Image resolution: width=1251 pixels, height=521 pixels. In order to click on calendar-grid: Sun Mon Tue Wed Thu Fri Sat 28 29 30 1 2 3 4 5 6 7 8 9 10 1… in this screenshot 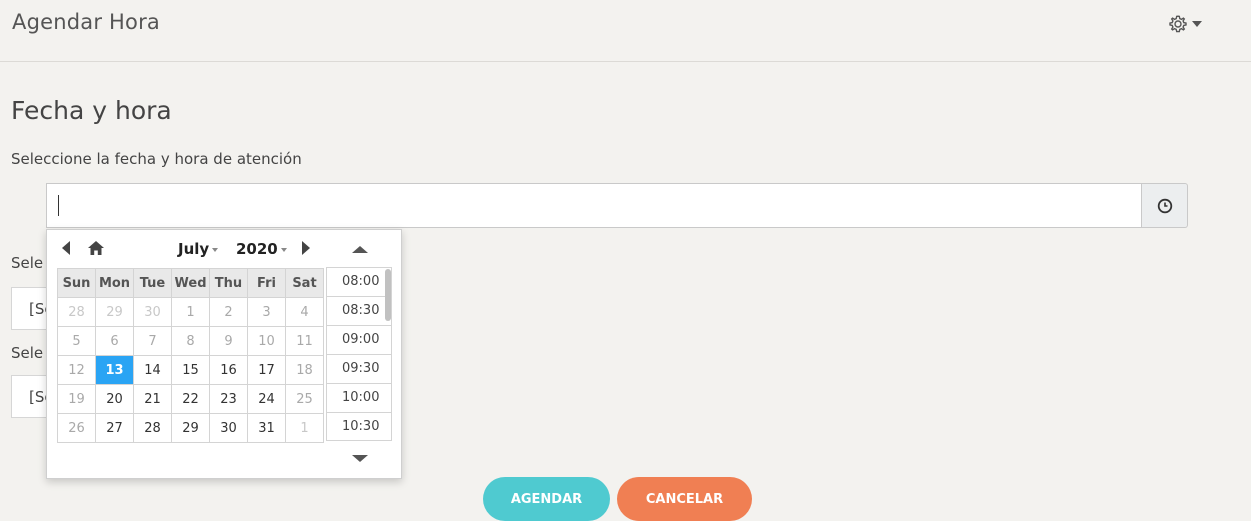, I will do `click(190, 355)`.